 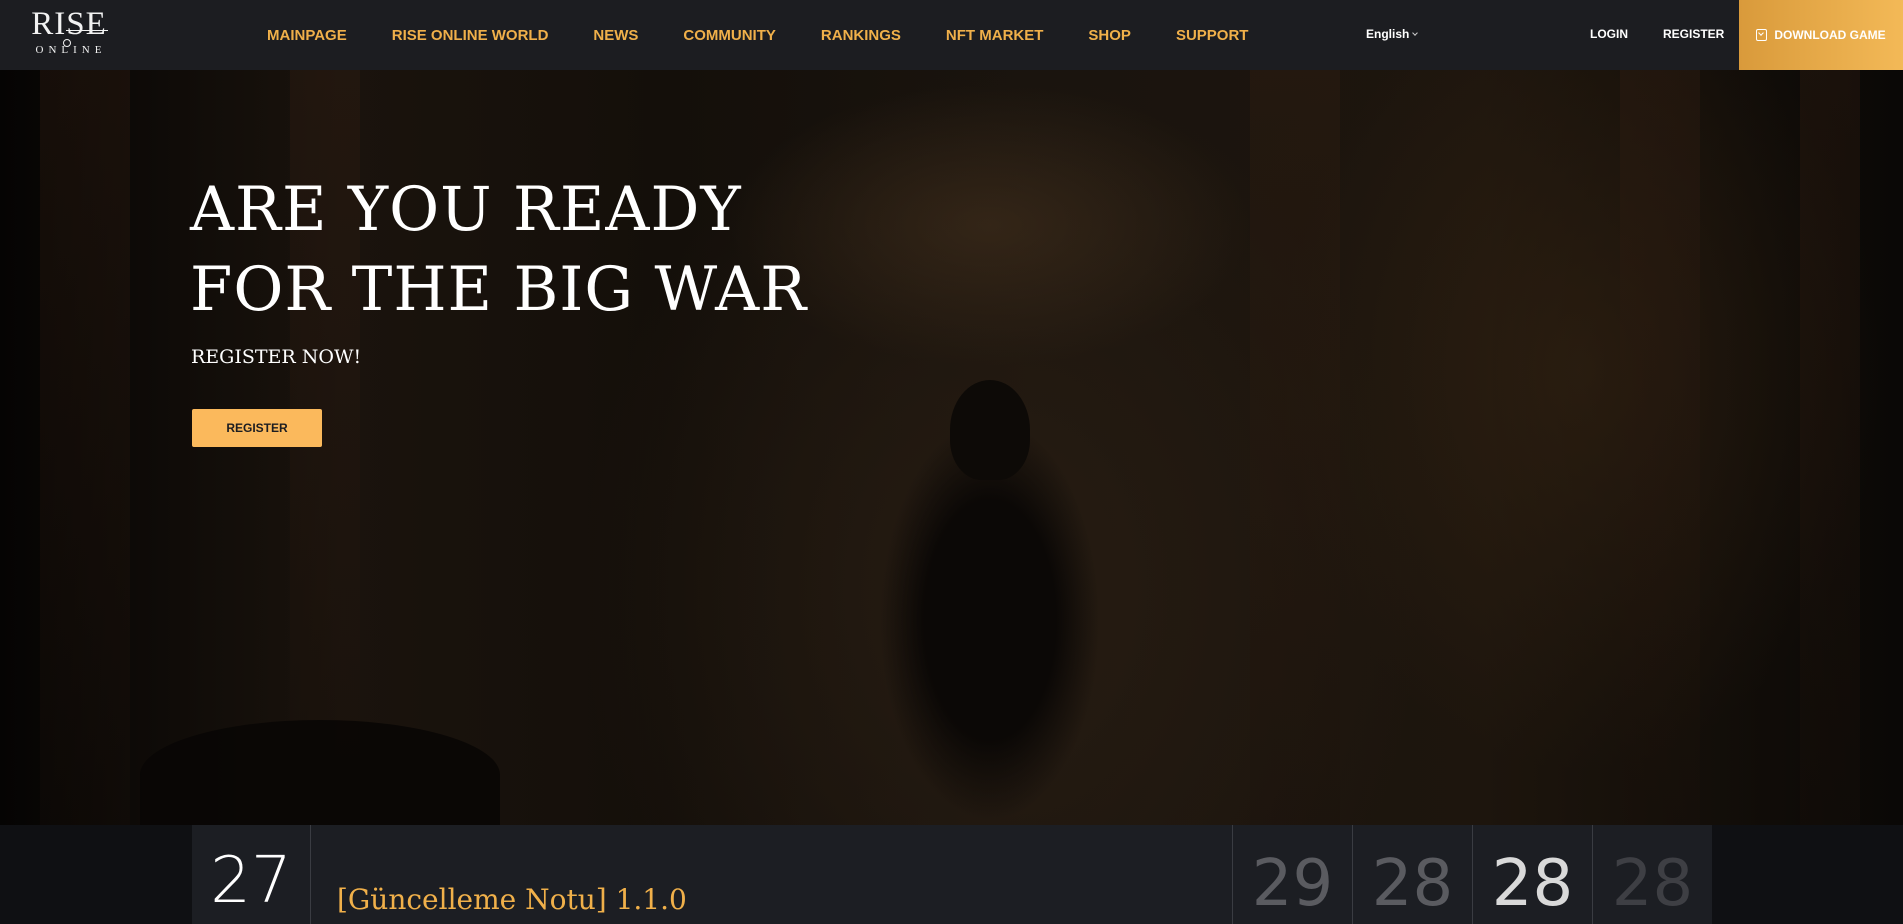 I want to click on logo-sub-text: ONLINE, so click(x=71, y=50).